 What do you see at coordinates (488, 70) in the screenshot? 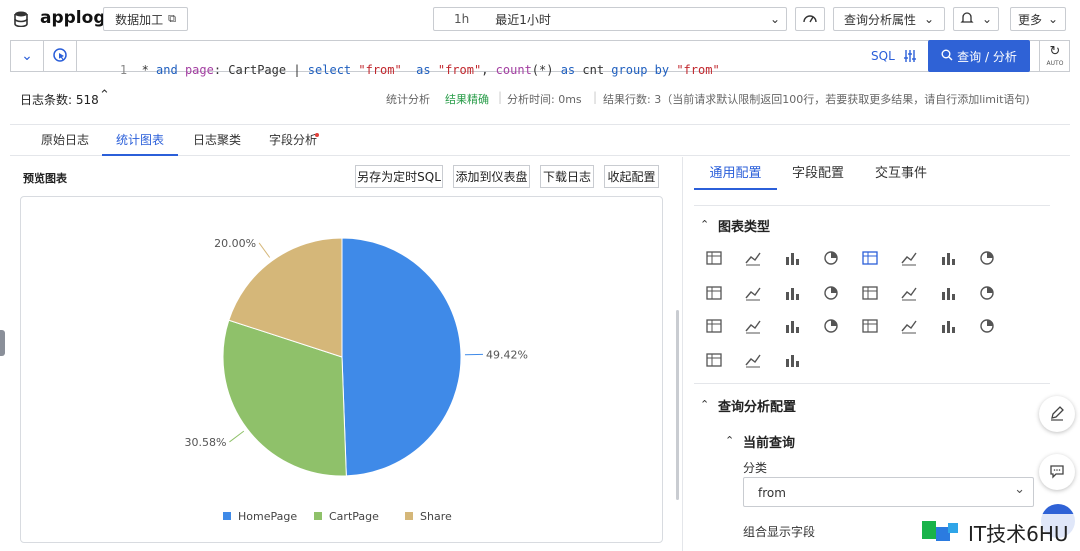
I see `query-token: ,` at bounding box center [488, 70].